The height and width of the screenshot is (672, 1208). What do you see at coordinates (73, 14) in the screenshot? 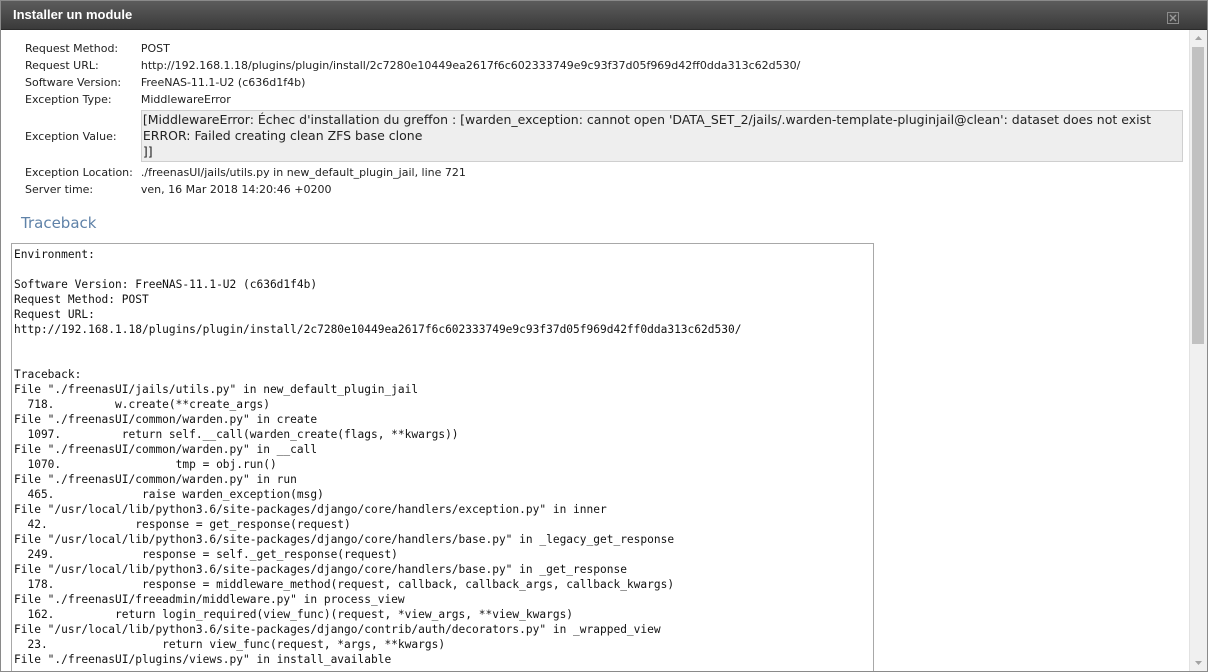
I see `dialog-title: Installer un module` at bounding box center [73, 14].